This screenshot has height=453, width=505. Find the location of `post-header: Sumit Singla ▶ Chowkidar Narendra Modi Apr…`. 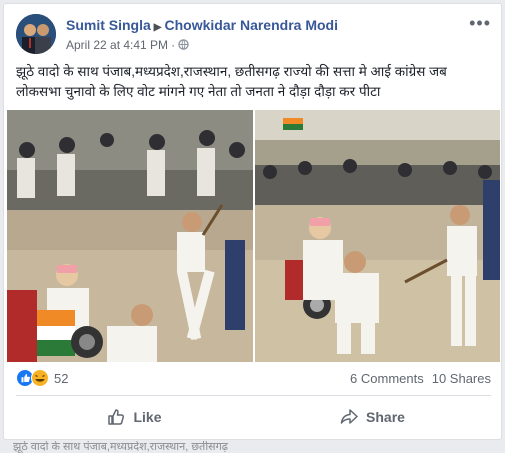

post-header: Sumit Singla ▶ Chowkidar Narendra Modi Apr… is located at coordinates (253, 36).